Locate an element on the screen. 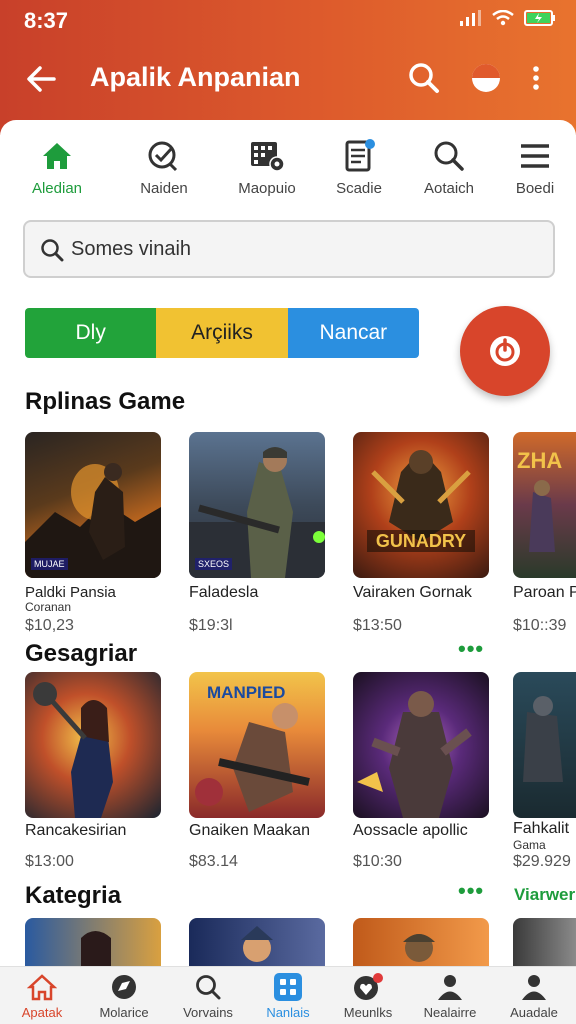 This screenshot has width=576, height=1024. topnav-item-scadie: Scadie is located at coordinates (359, 167).